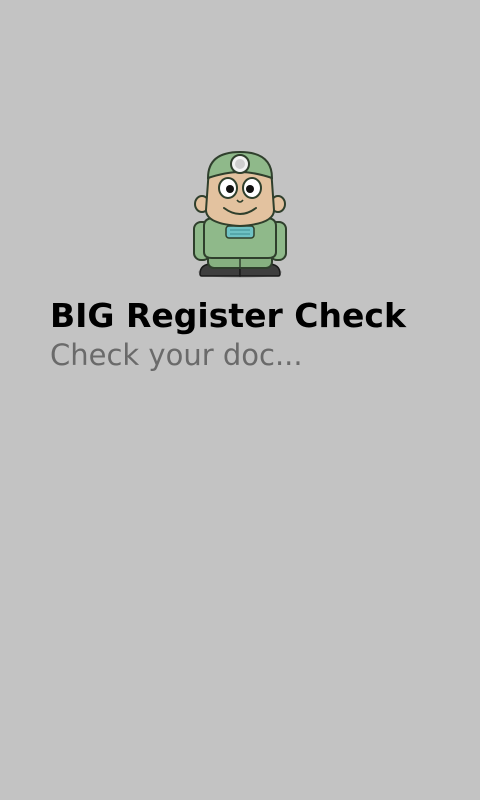 Image resolution: width=480 pixels, height=800 pixels. Describe the element at coordinates (228, 315) in the screenshot. I see `app-title: BIG Register Check` at that location.